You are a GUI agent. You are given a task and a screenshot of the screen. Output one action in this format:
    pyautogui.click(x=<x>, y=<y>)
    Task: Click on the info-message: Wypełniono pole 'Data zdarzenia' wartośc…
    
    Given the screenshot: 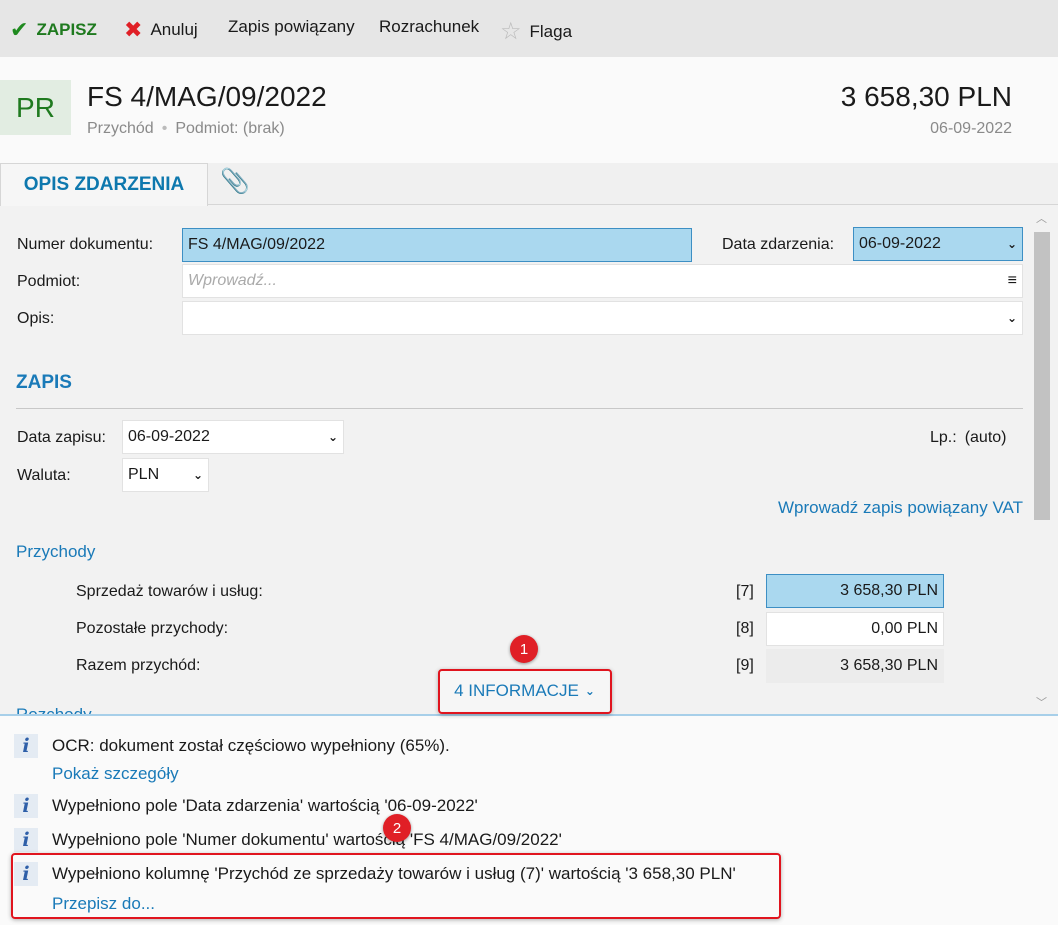 What is the action you would take?
    pyautogui.click(x=265, y=805)
    